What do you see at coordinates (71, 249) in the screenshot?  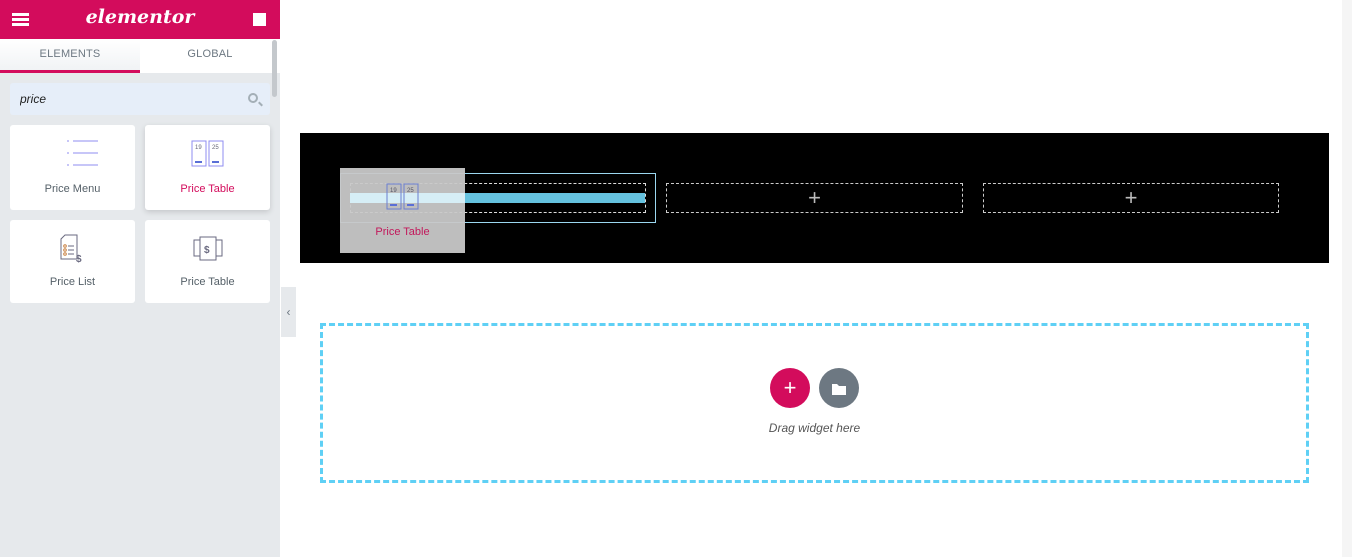 I see `price-list-icon: $` at bounding box center [71, 249].